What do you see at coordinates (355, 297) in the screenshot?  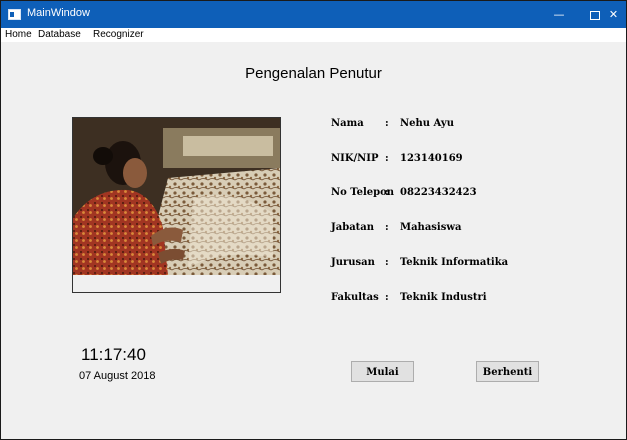 I see `label-fakultas: Fakultas` at bounding box center [355, 297].